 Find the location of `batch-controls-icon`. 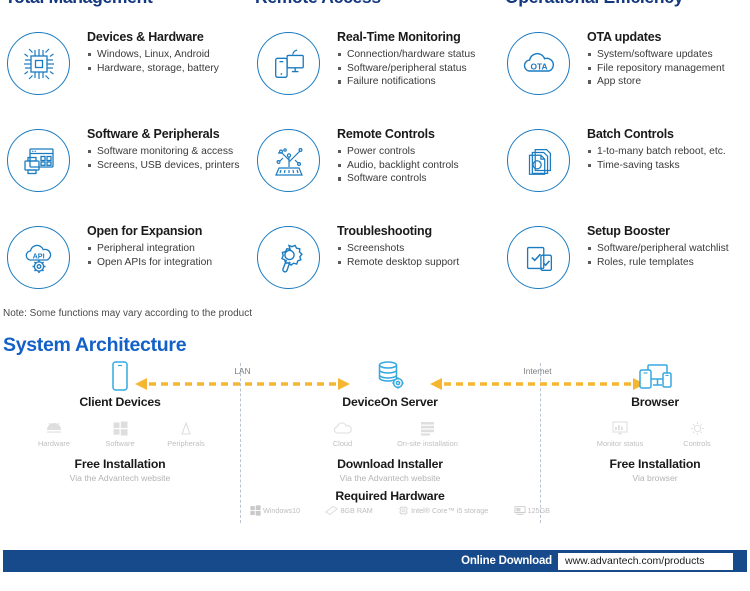

batch-controls-icon is located at coordinates (538, 160).